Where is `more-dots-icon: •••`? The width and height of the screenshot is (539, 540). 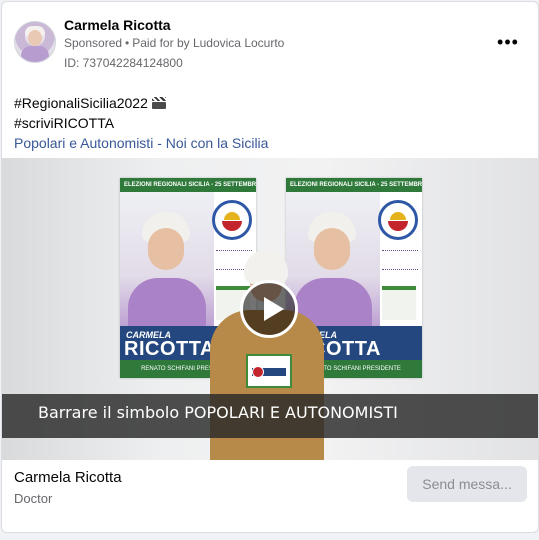 more-dots-icon: ••• is located at coordinates (508, 42).